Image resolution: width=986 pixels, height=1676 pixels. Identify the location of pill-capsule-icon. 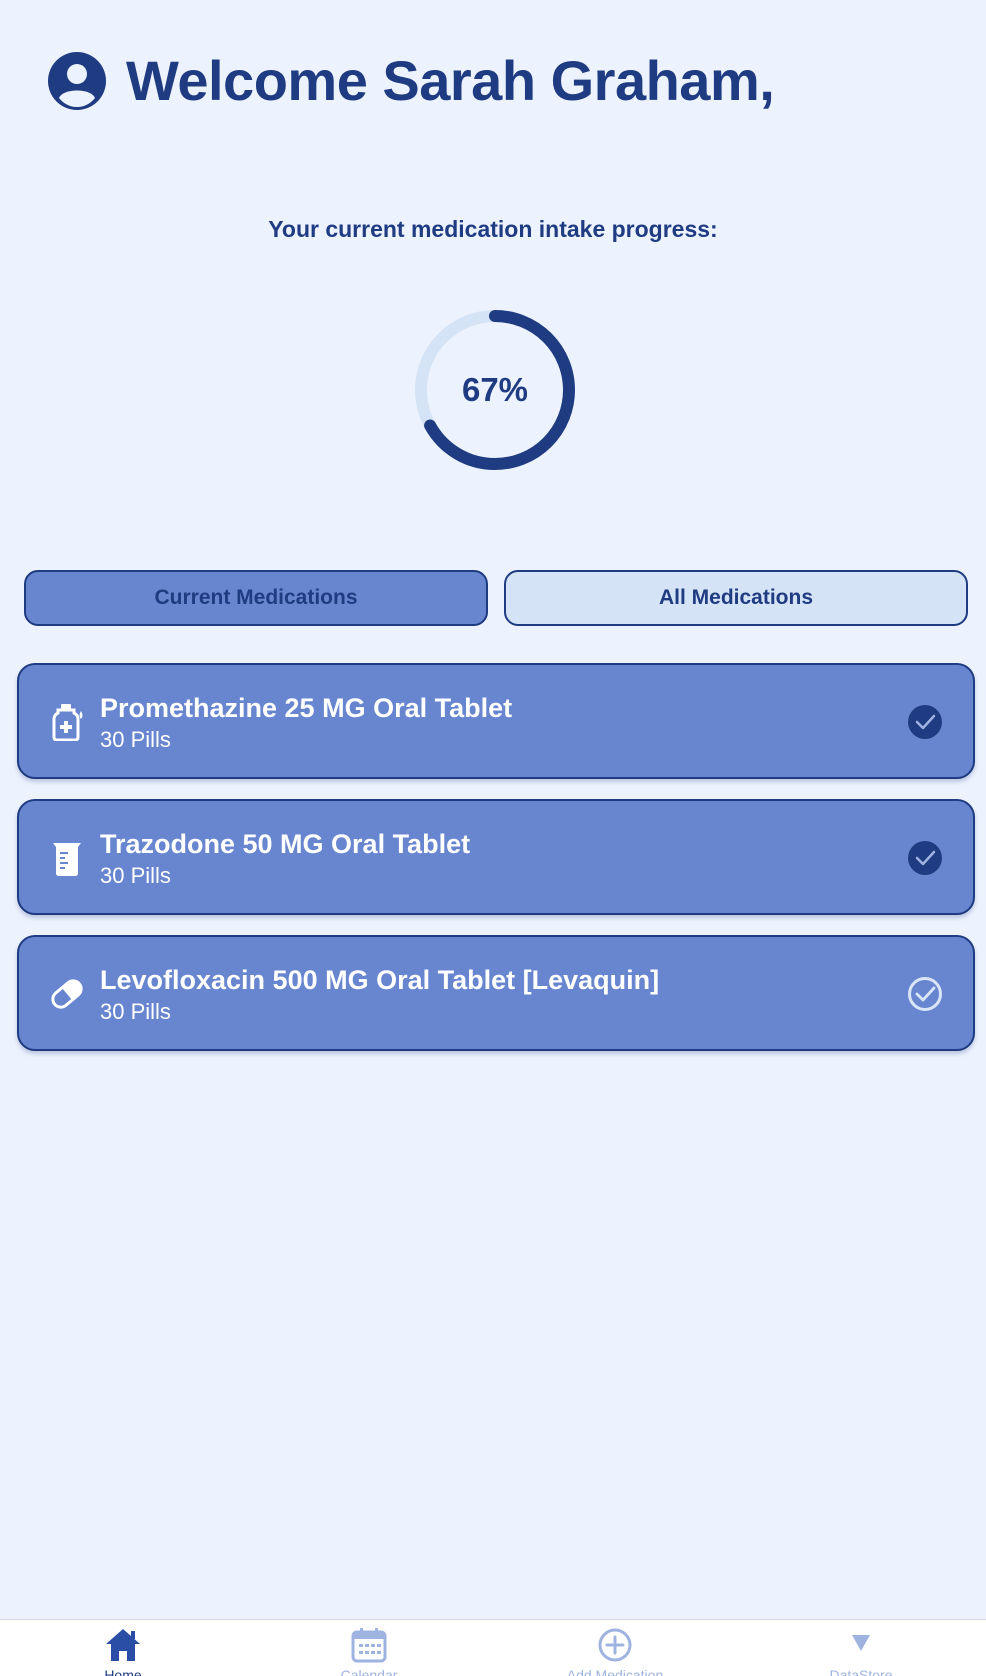
(67, 994).